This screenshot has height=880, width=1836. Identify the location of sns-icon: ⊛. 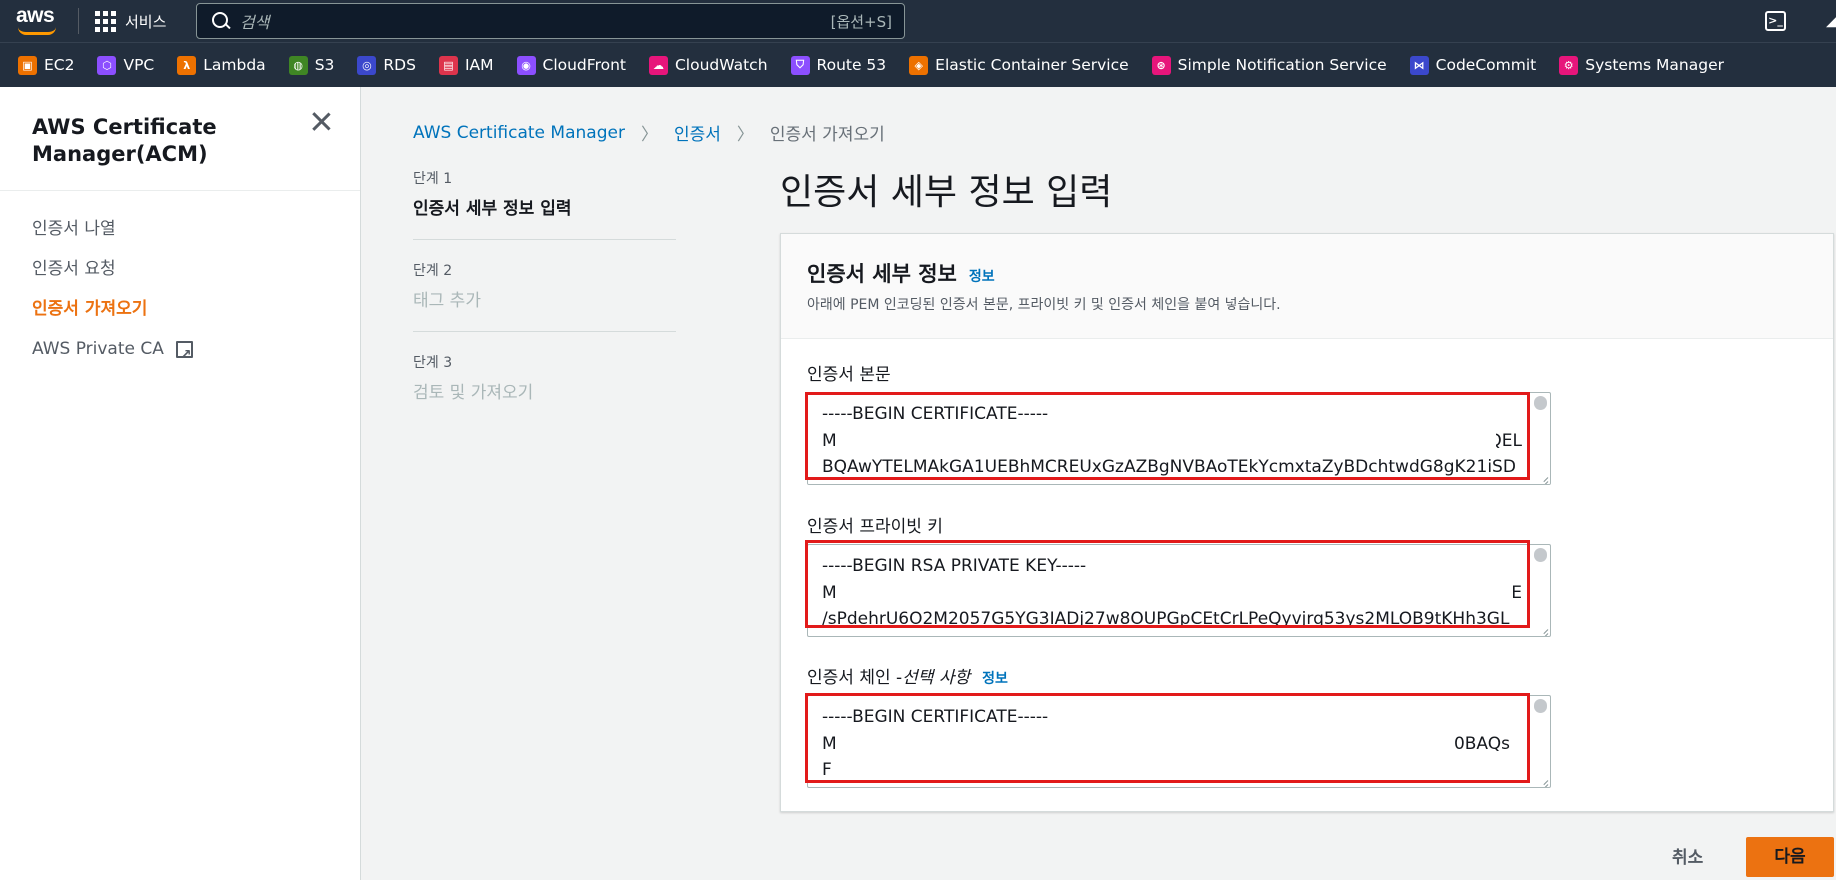
(1161, 65).